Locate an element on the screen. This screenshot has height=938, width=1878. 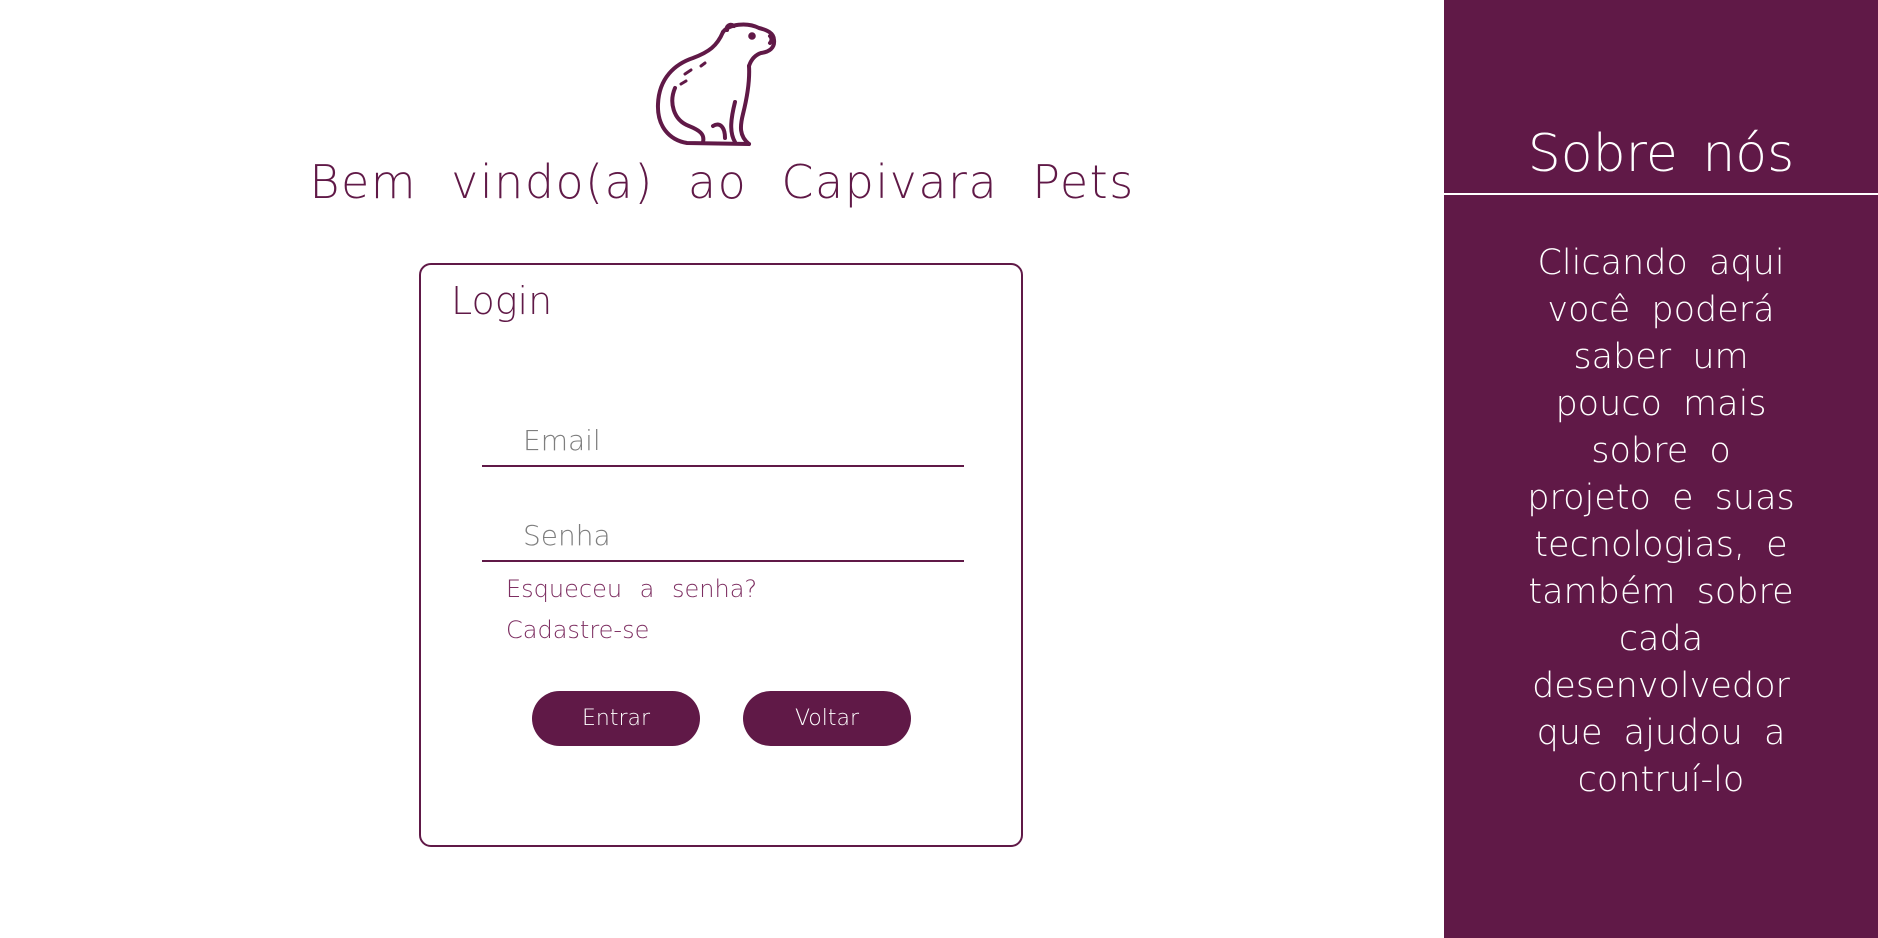
signup-link: Cadastre-se is located at coordinates (577, 630).